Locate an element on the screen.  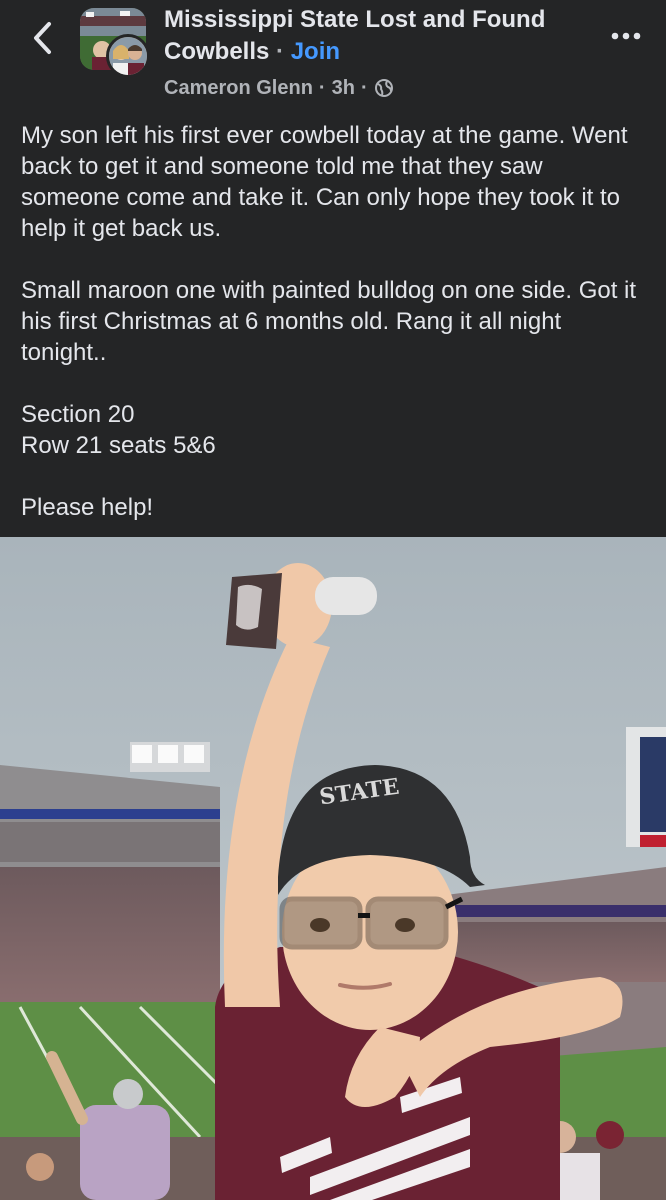
back-button is located at coordinates (42, 38).